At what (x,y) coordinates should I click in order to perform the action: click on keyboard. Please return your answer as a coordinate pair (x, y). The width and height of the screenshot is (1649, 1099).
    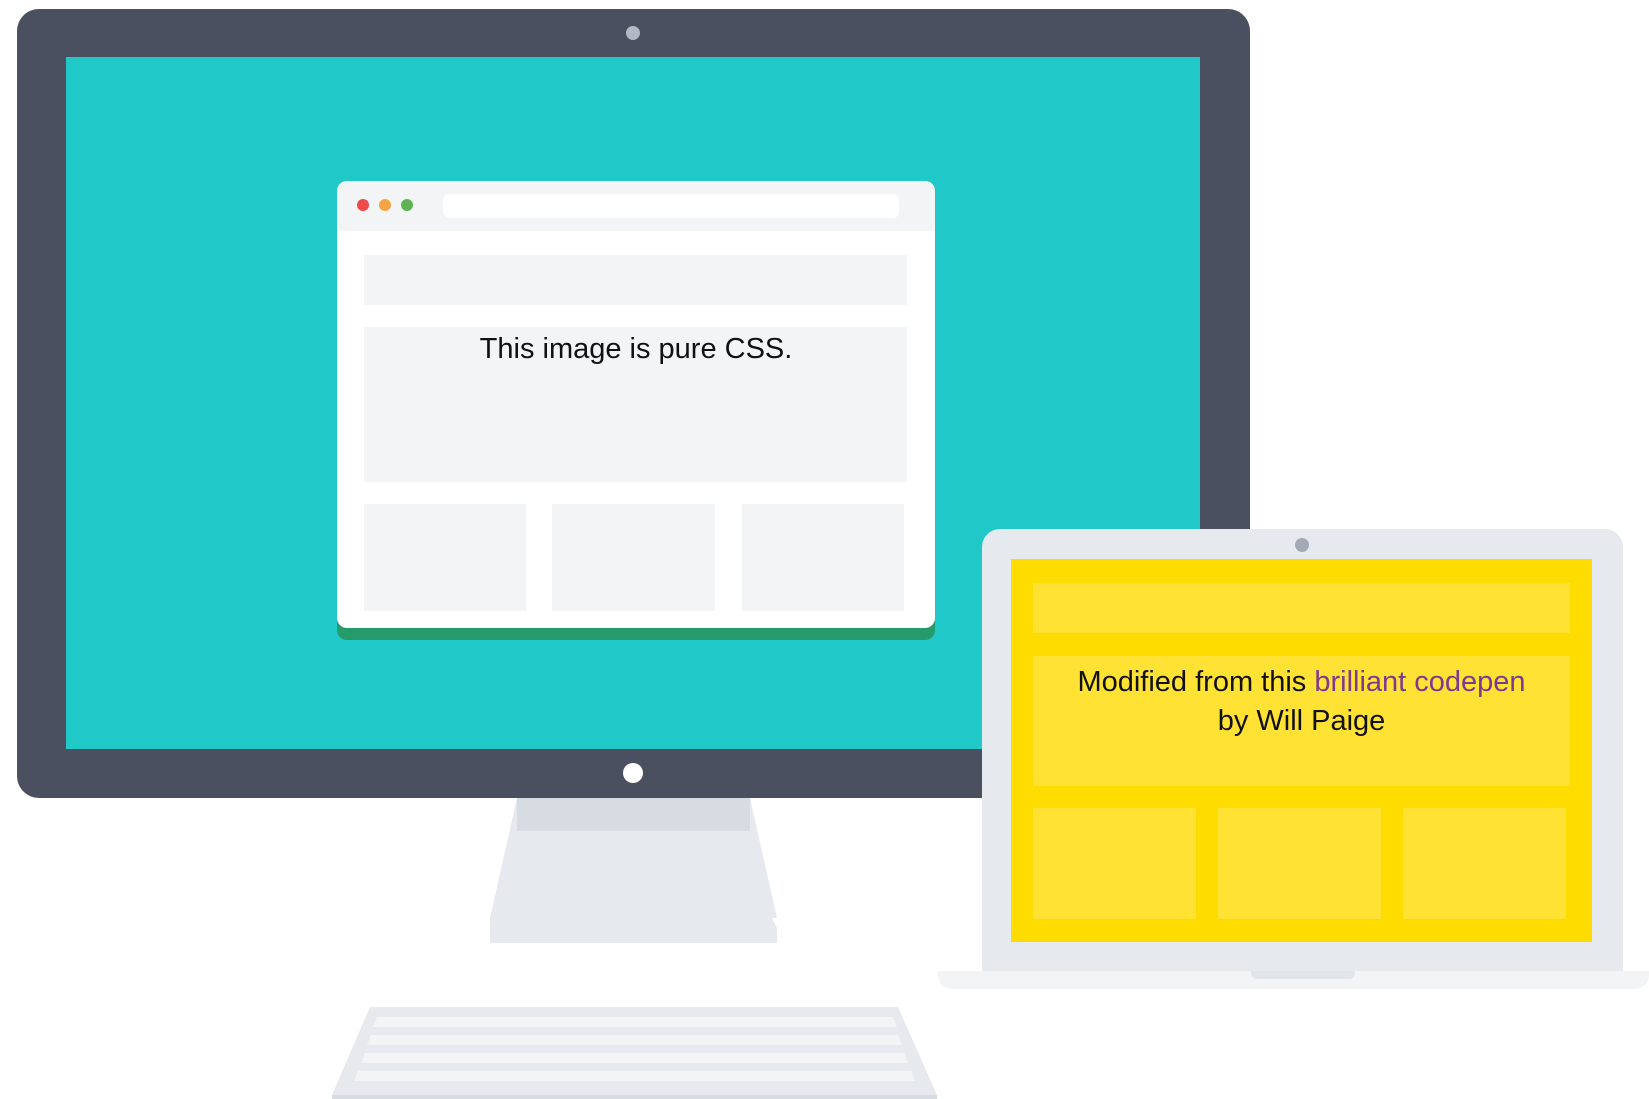
    Looking at the image, I should click on (634, 1053).